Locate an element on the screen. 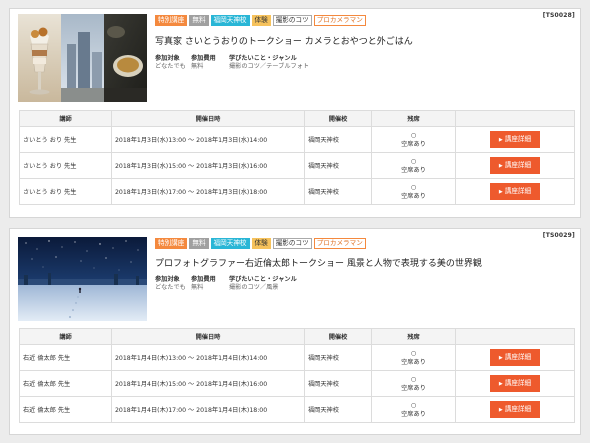  tag-school: 福岡天神校 is located at coordinates (230, 243).